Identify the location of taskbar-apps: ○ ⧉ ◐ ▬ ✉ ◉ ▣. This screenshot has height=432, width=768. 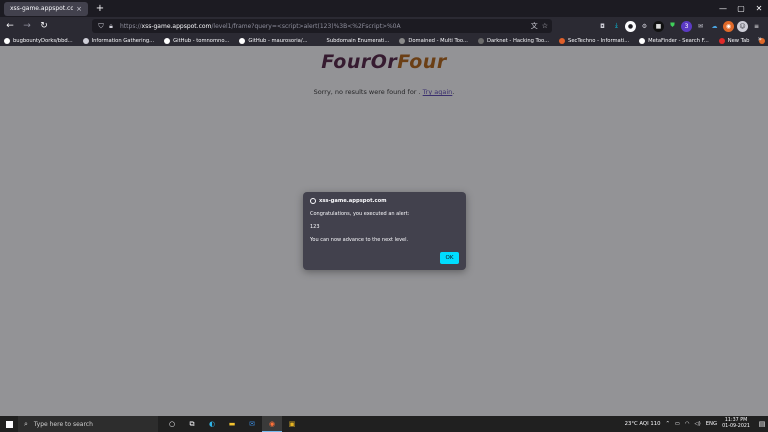
(232, 424).